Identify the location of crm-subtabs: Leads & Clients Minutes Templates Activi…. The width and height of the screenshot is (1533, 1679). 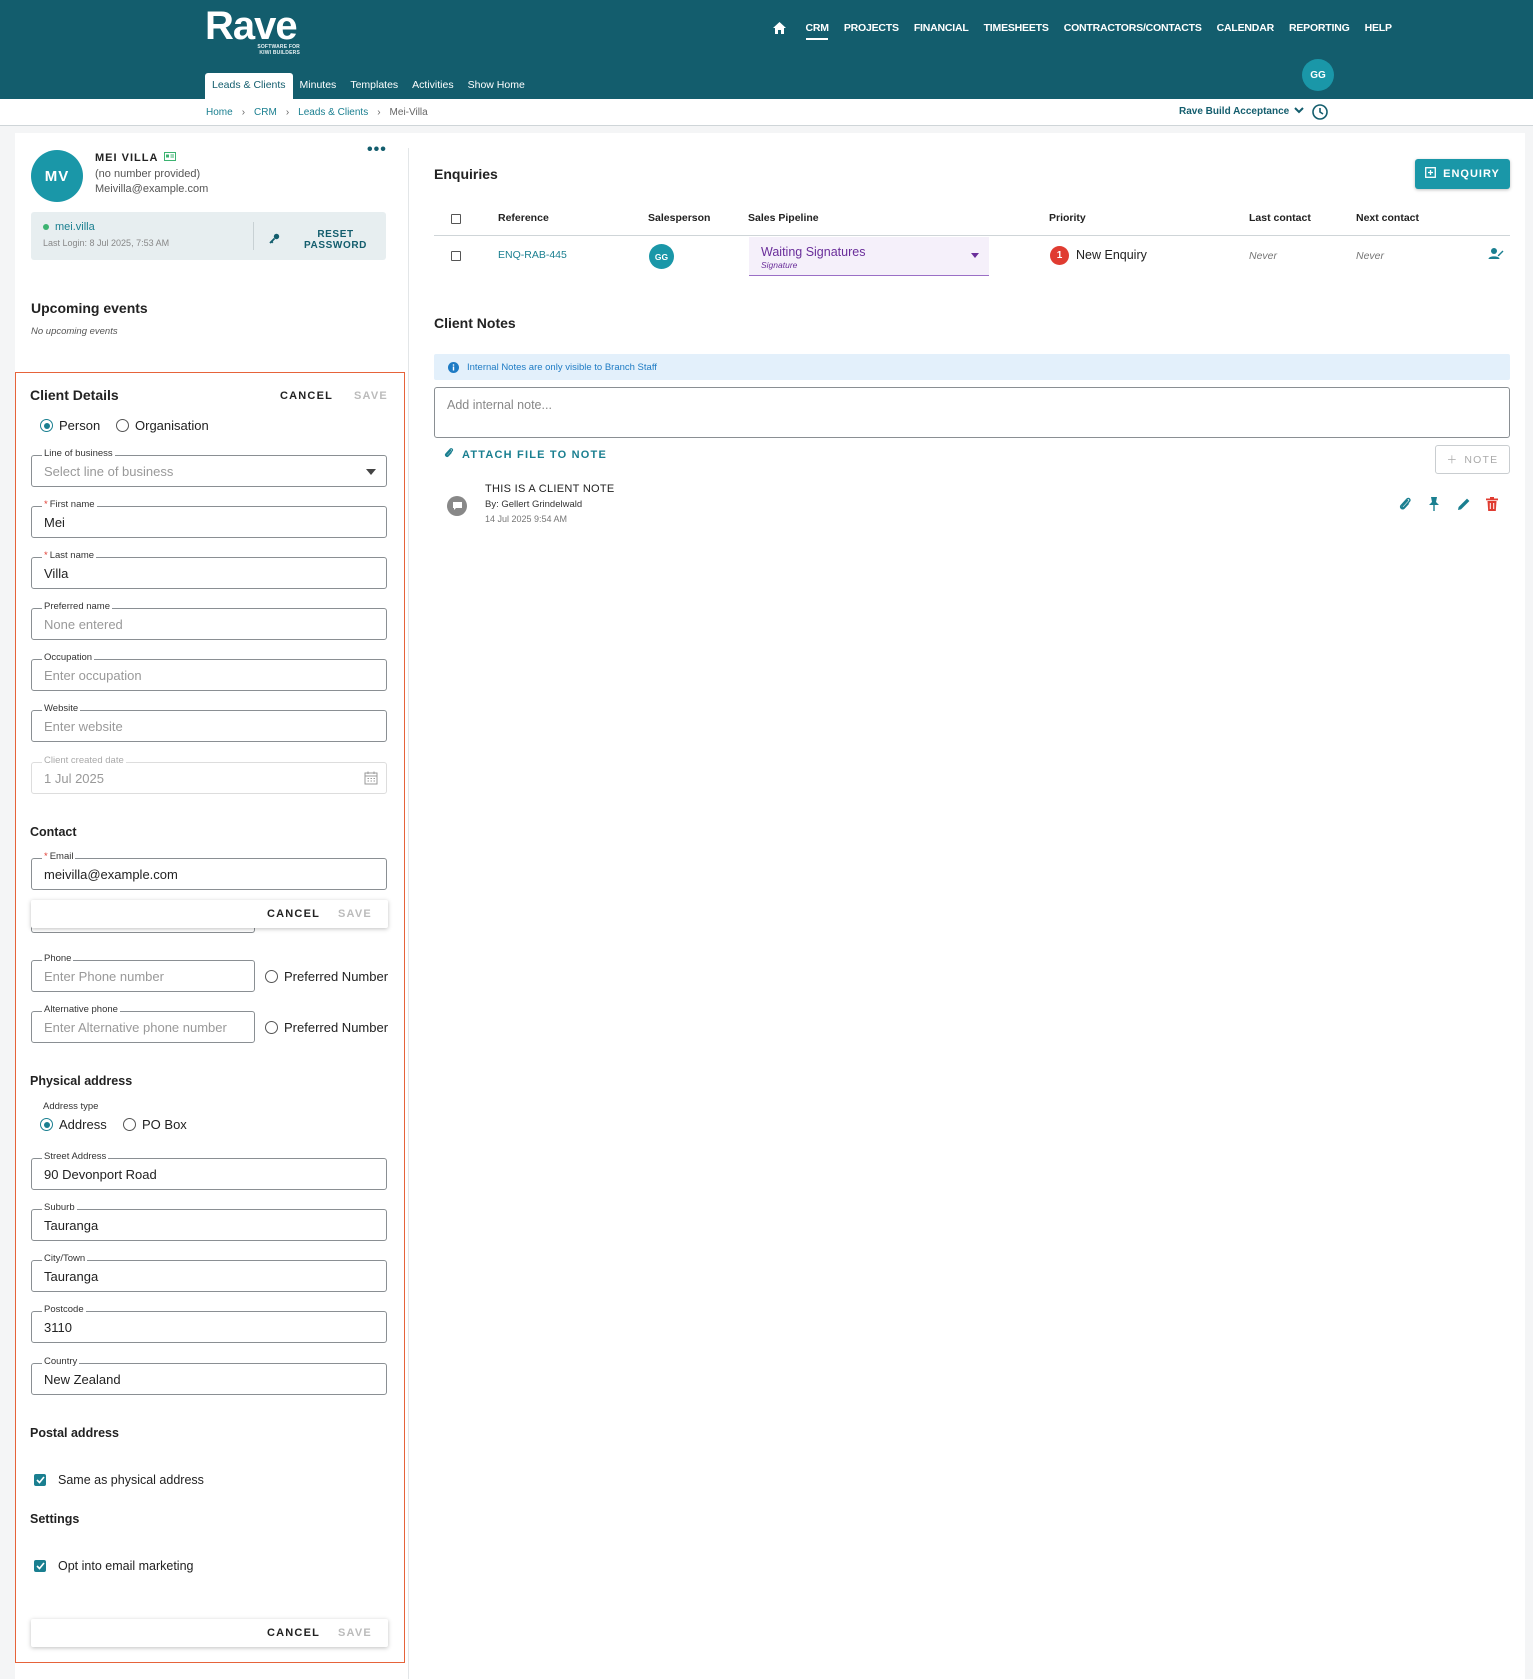
(368, 86).